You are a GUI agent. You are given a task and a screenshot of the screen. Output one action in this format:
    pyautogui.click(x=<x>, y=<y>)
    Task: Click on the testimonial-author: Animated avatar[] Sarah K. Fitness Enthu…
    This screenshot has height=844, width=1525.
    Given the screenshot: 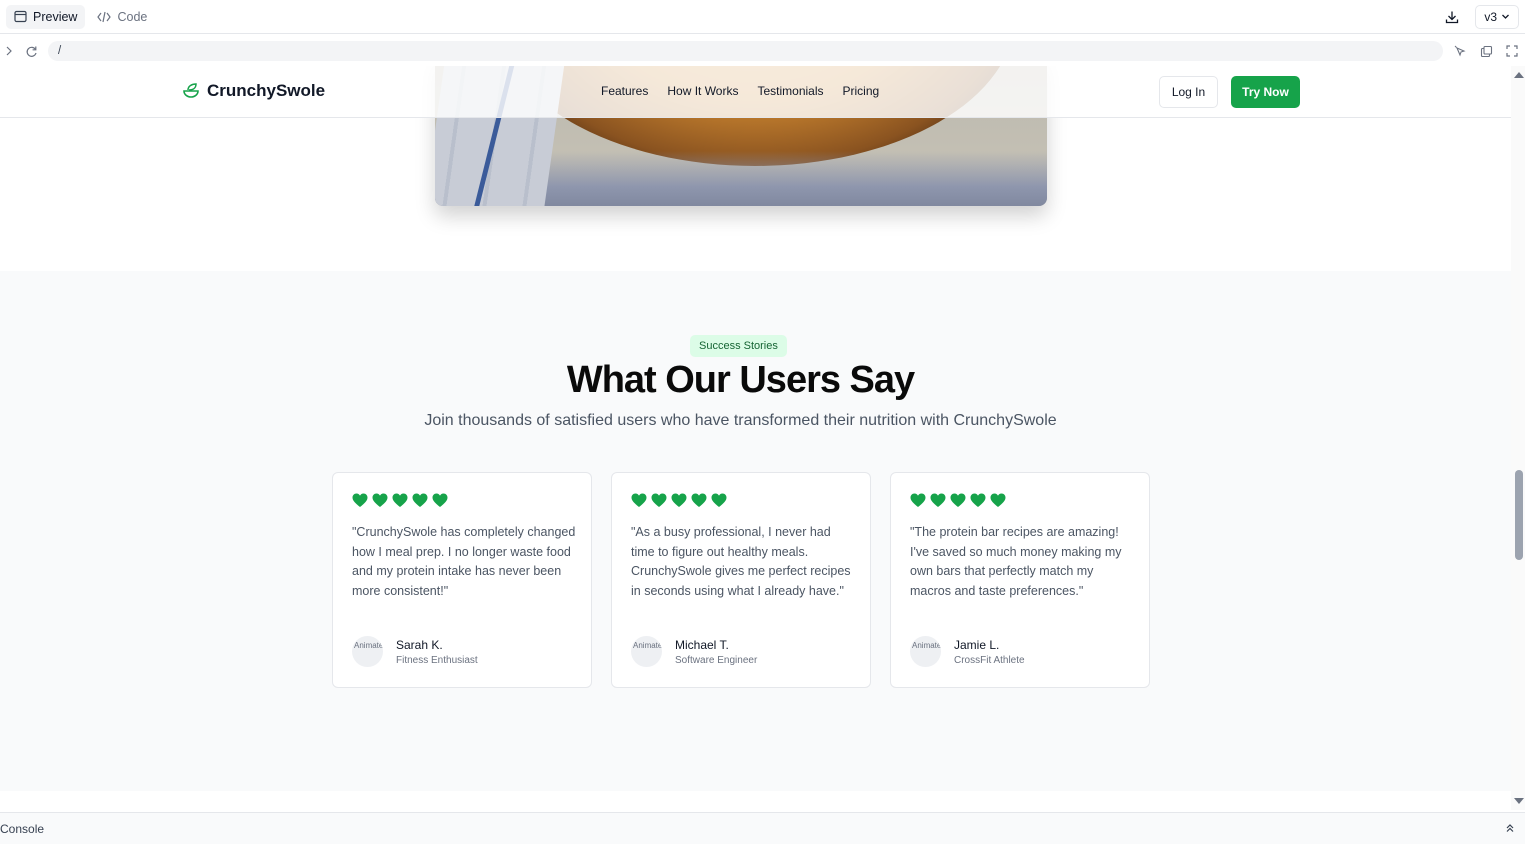 What is the action you would take?
    pyautogui.click(x=415, y=651)
    